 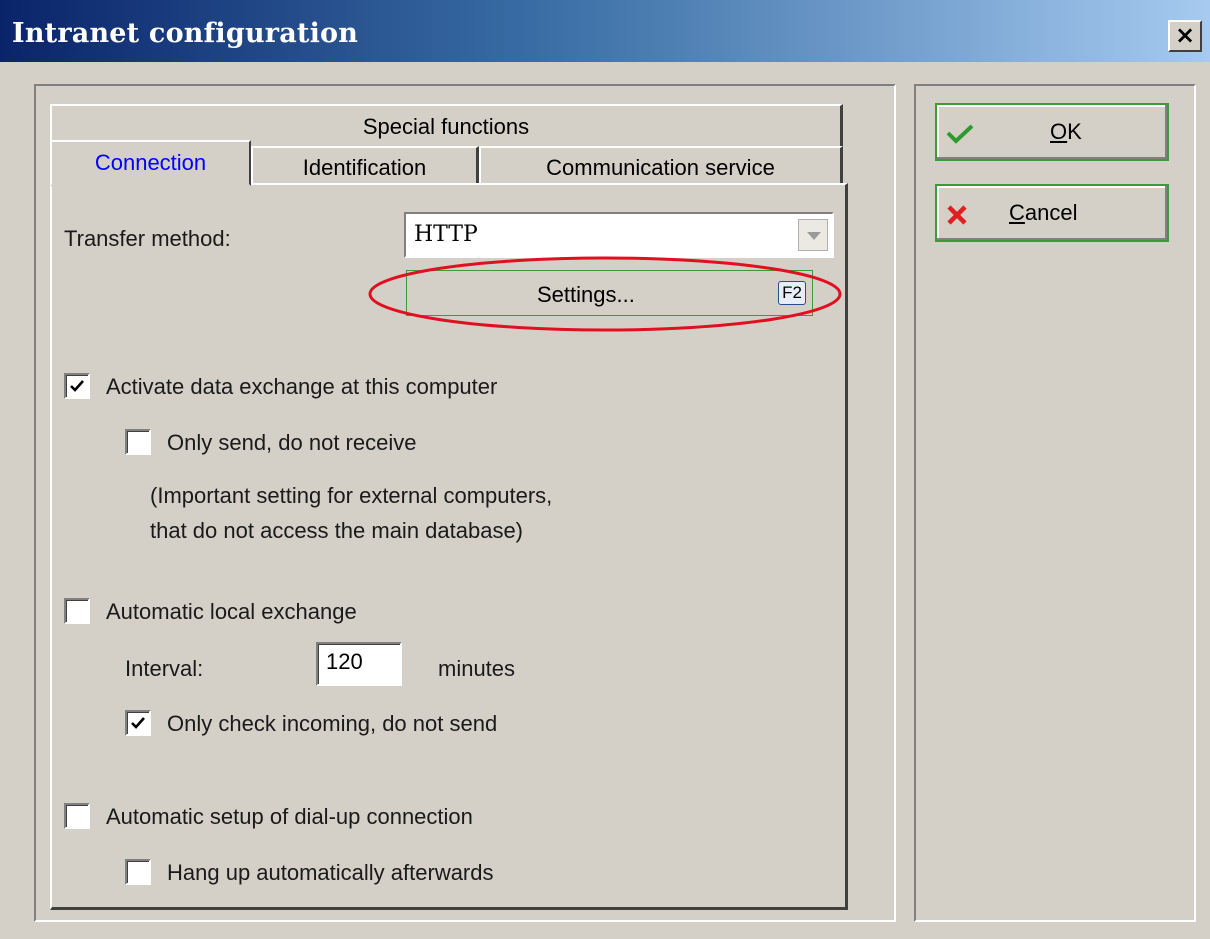 What do you see at coordinates (77, 611) in the screenshot?
I see `auto-local-exchange-checkbox` at bounding box center [77, 611].